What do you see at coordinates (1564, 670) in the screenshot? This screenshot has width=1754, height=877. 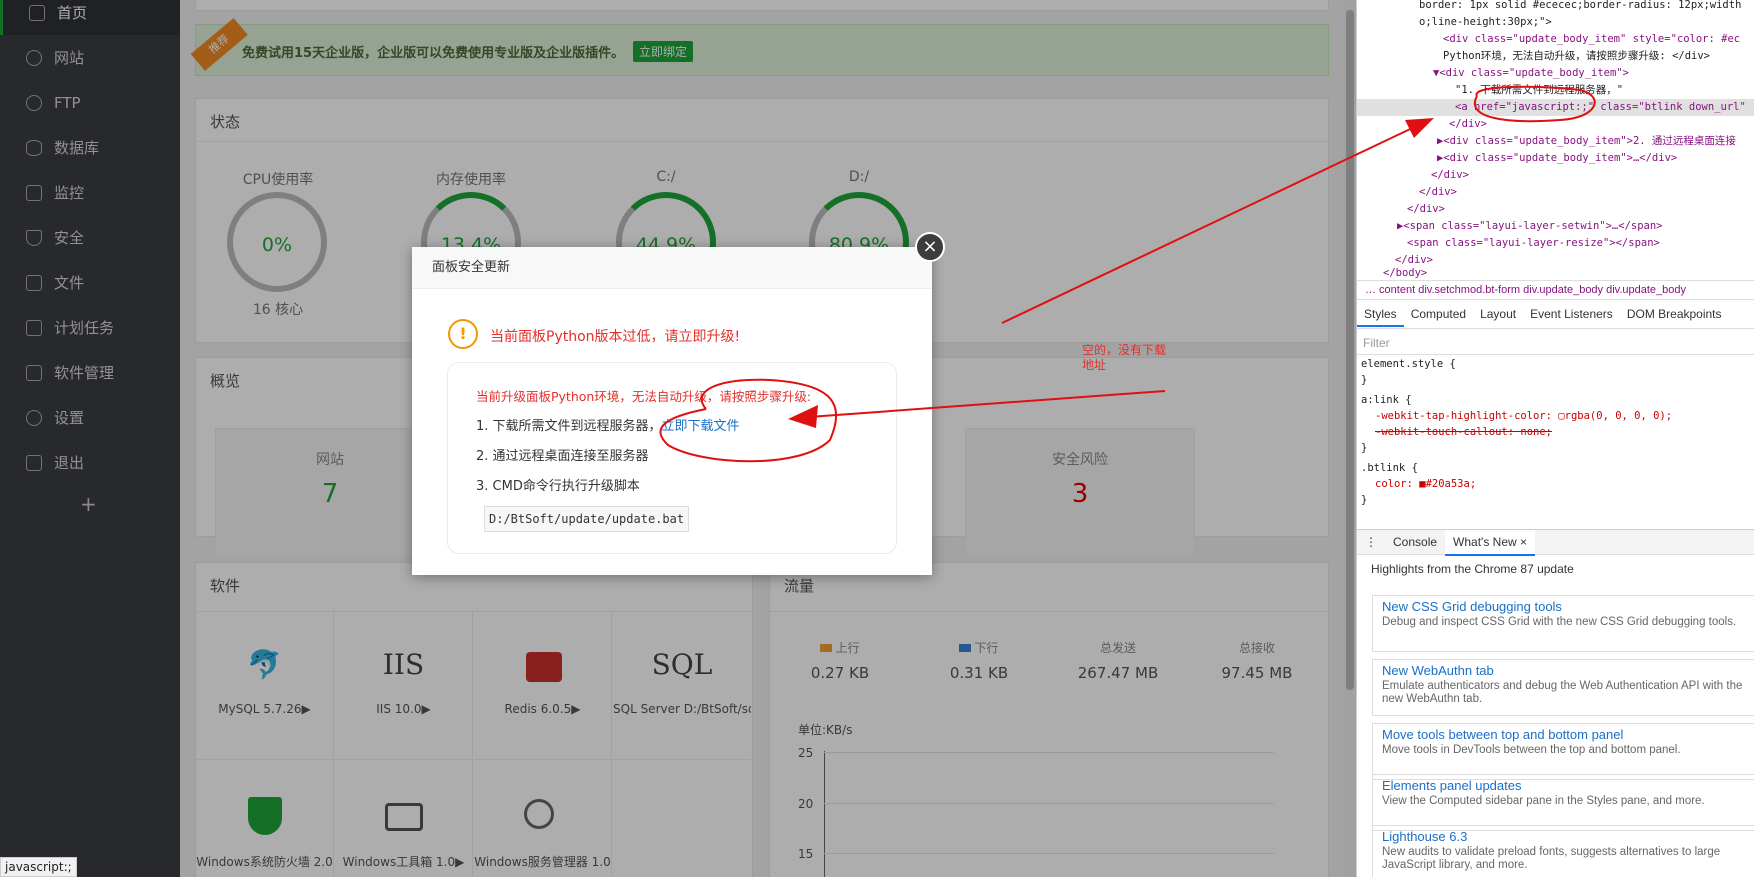 I see `news-title: New WebAuthn tab` at bounding box center [1564, 670].